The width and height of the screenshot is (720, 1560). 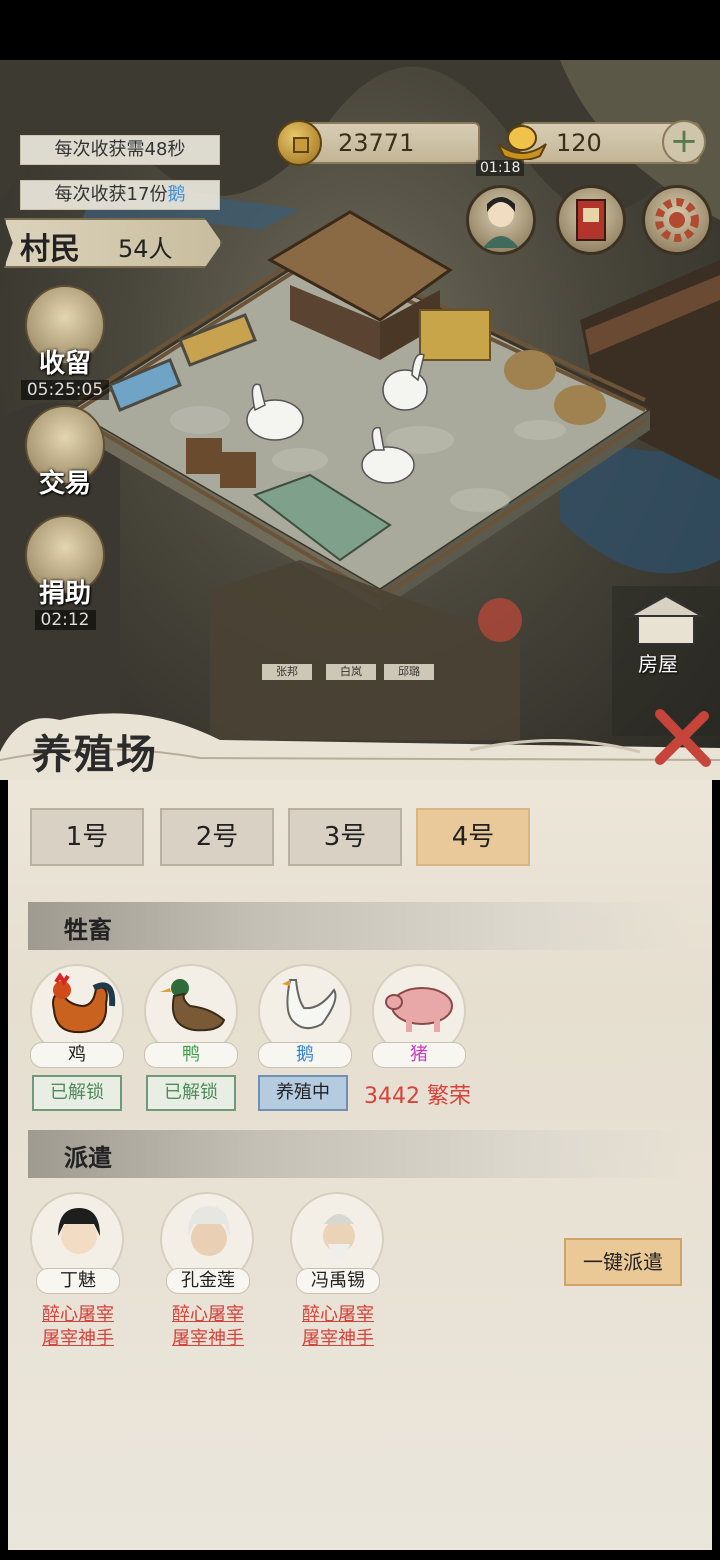 I want to click on animal-chicken: 鸡, so click(x=78, y=1019).